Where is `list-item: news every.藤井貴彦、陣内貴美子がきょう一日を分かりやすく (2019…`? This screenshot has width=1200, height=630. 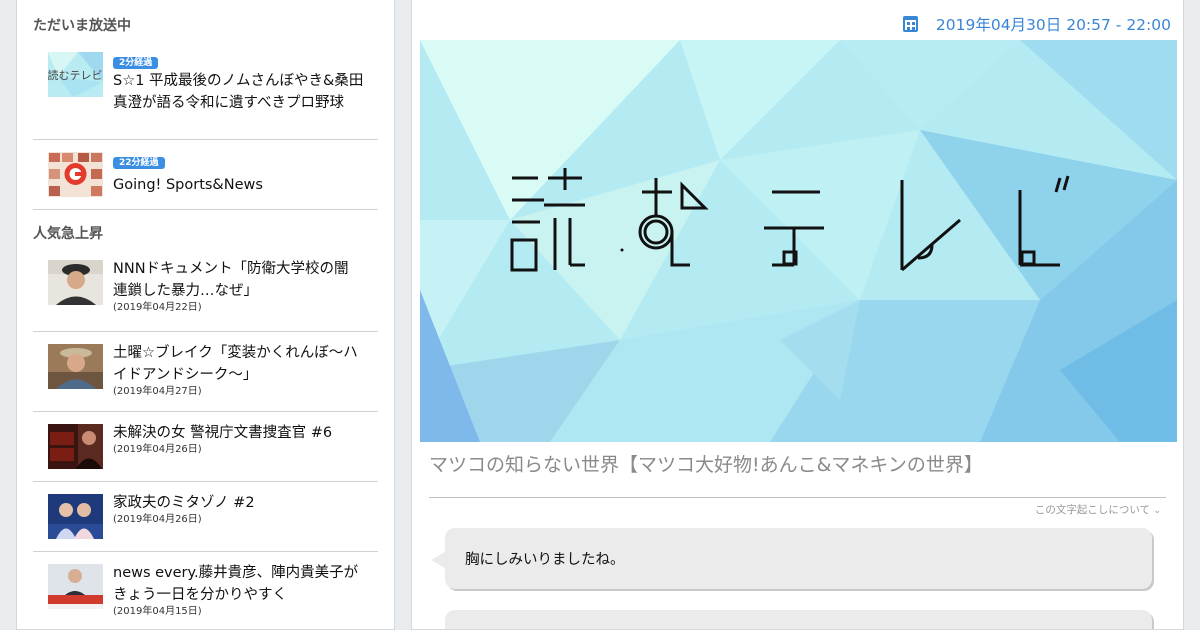 list-item: news every.藤井貴彦、陣内貴美子がきょう一日を分かりやすく (2019… is located at coordinates (205, 590).